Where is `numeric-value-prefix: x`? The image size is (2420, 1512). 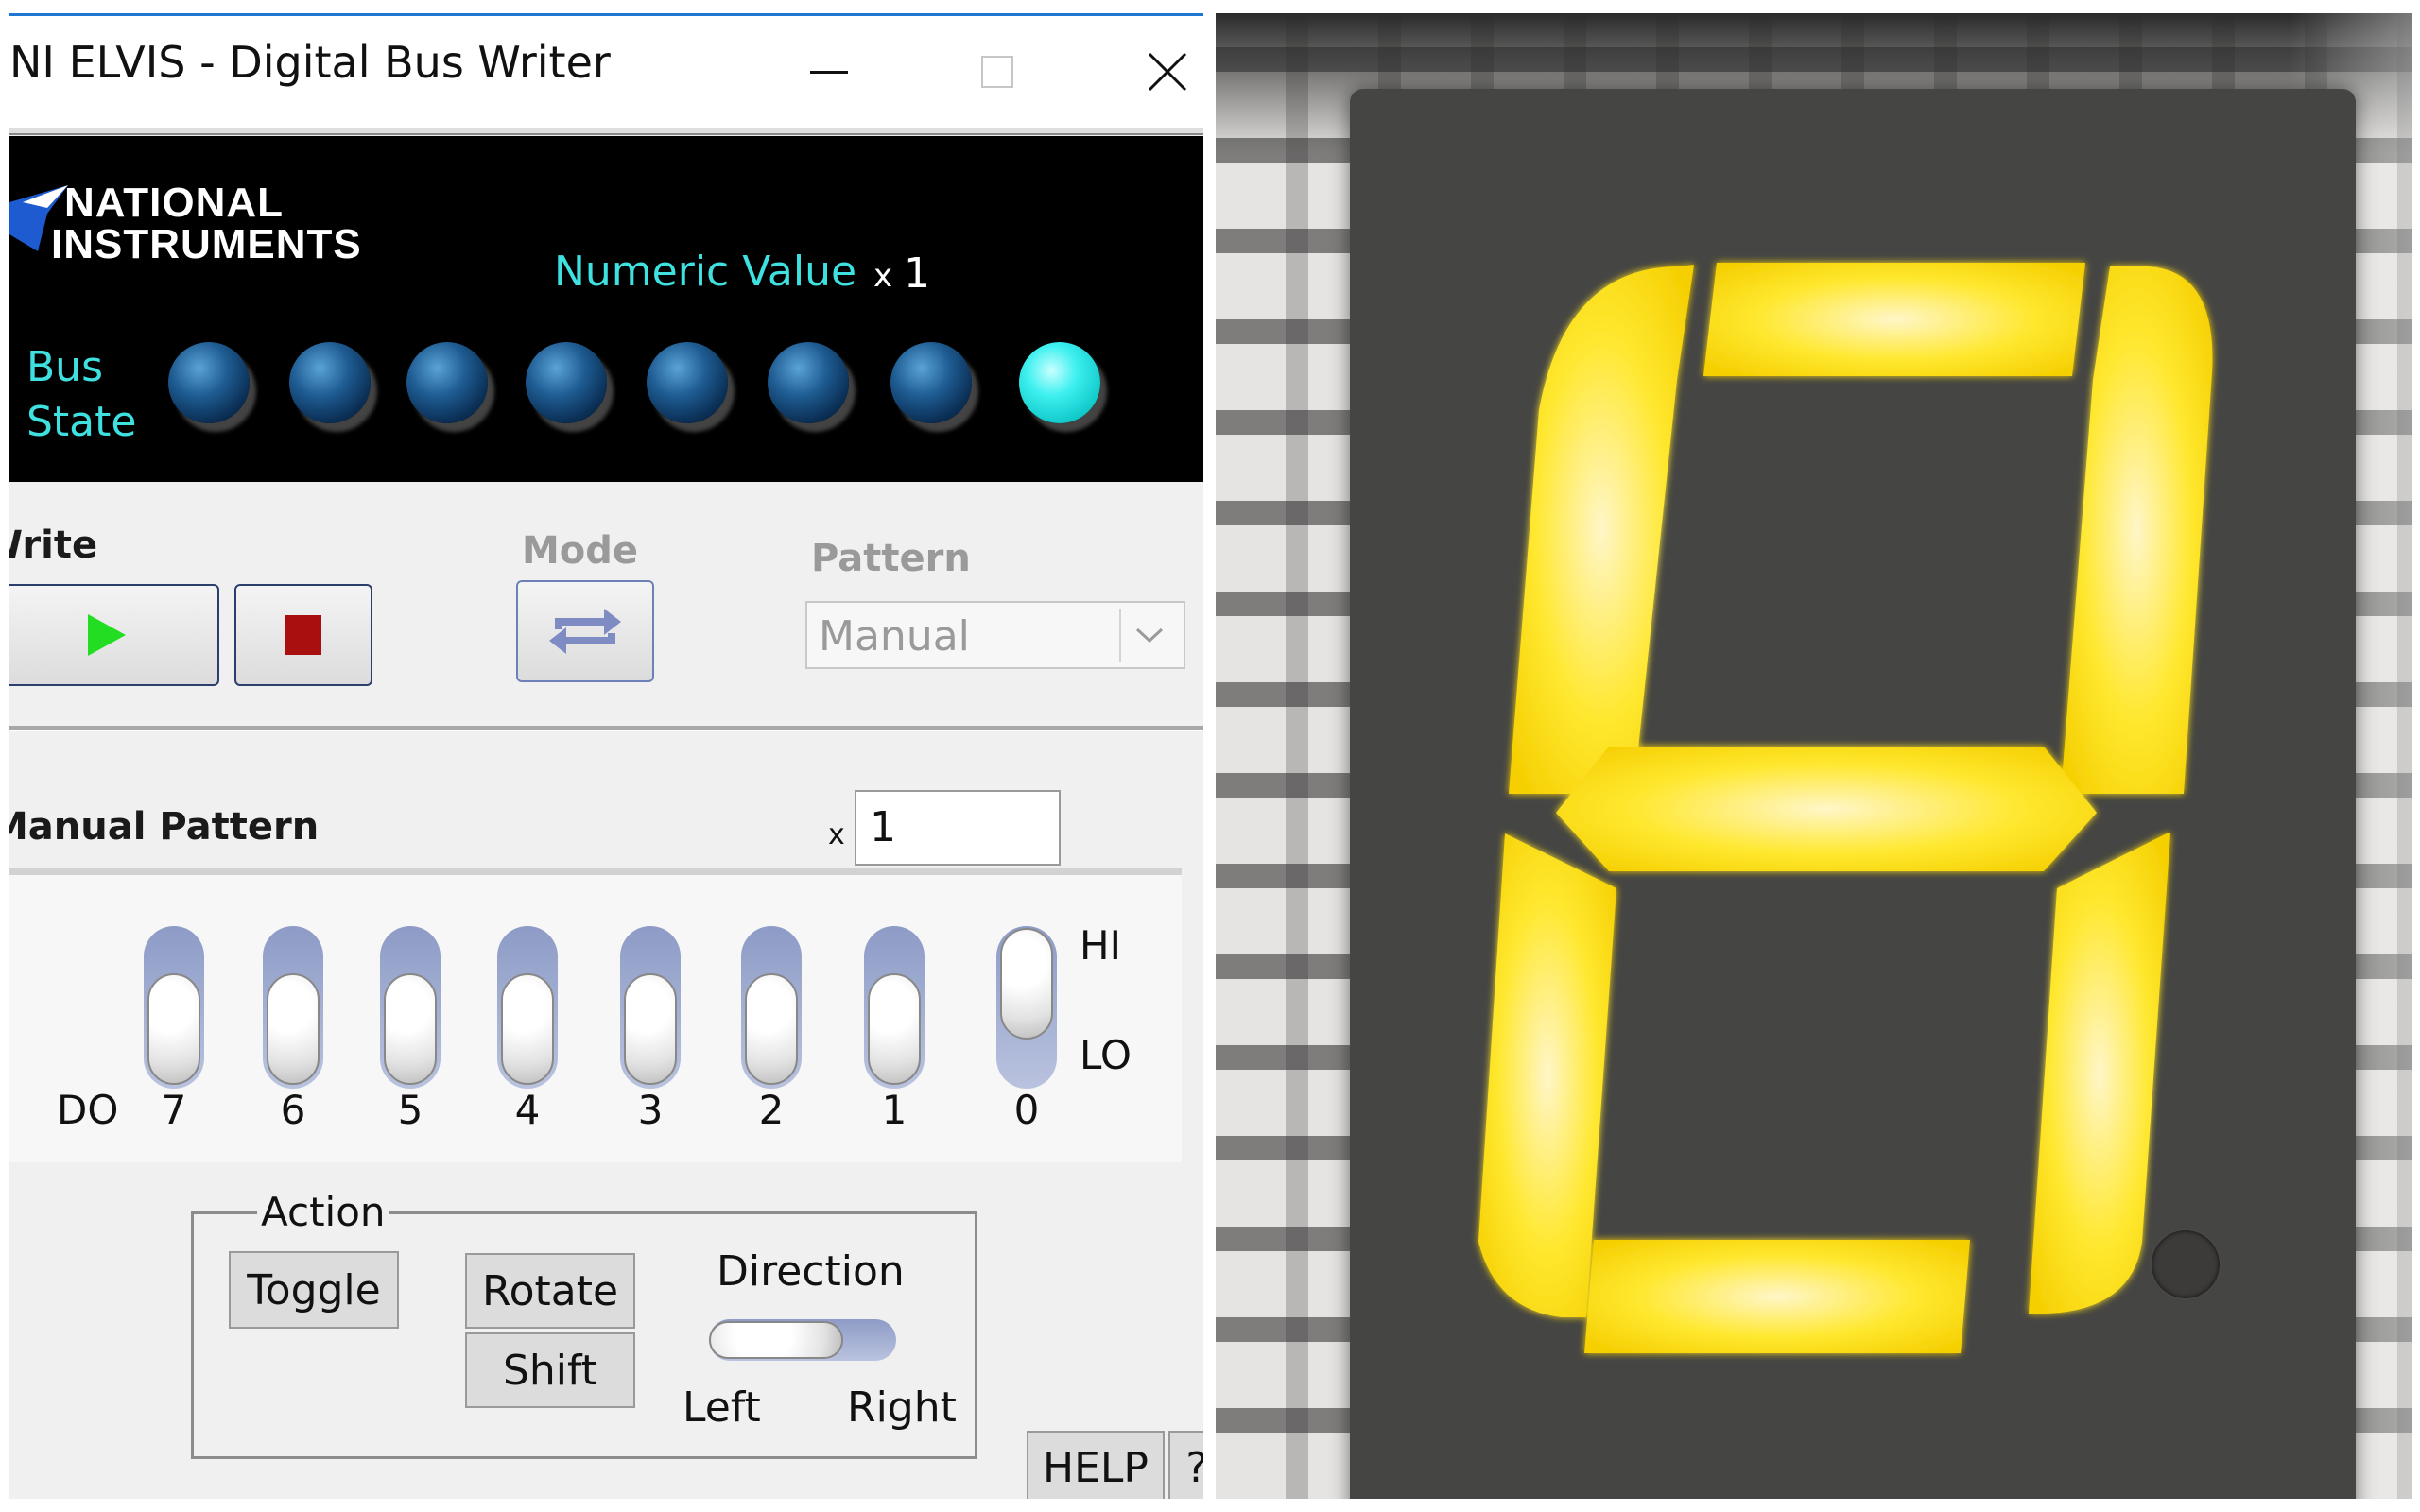 numeric-value-prefix: x is located at coordinates (883, 276).